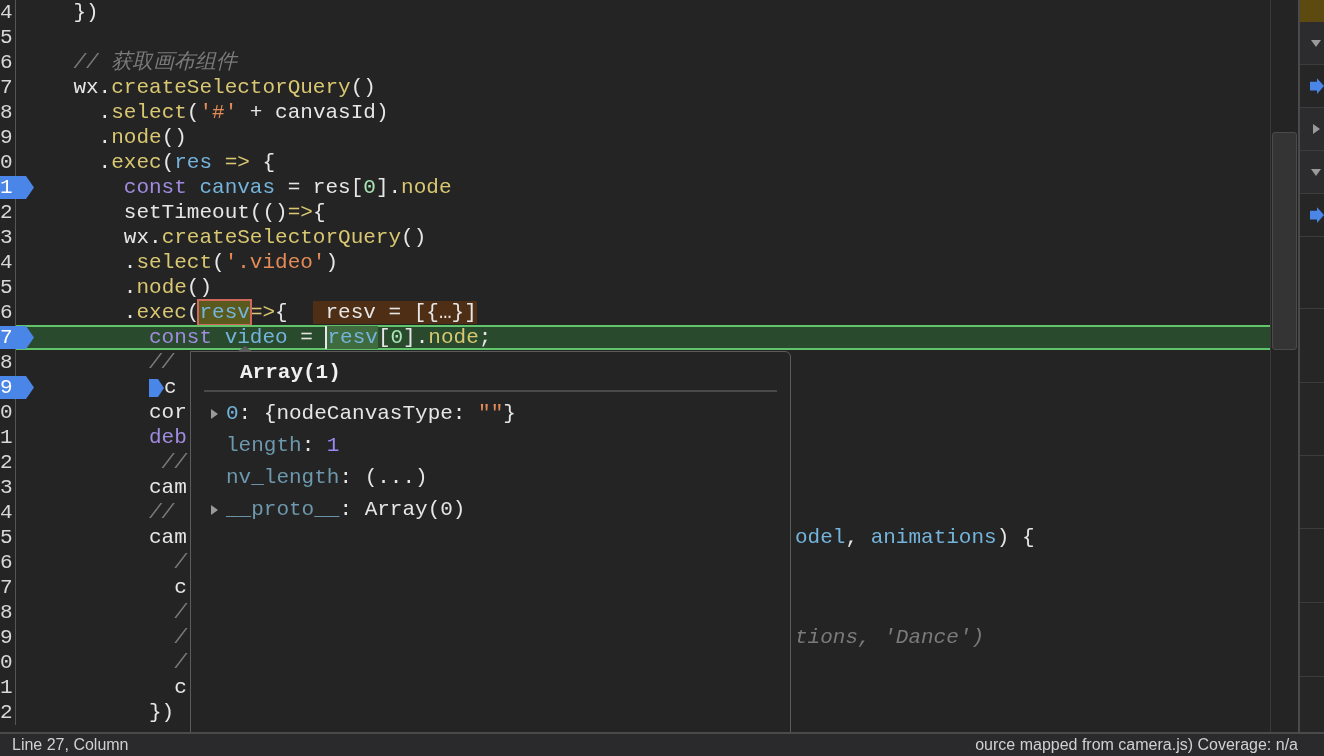  I want to click on paused-banner, so click(1312, 11).